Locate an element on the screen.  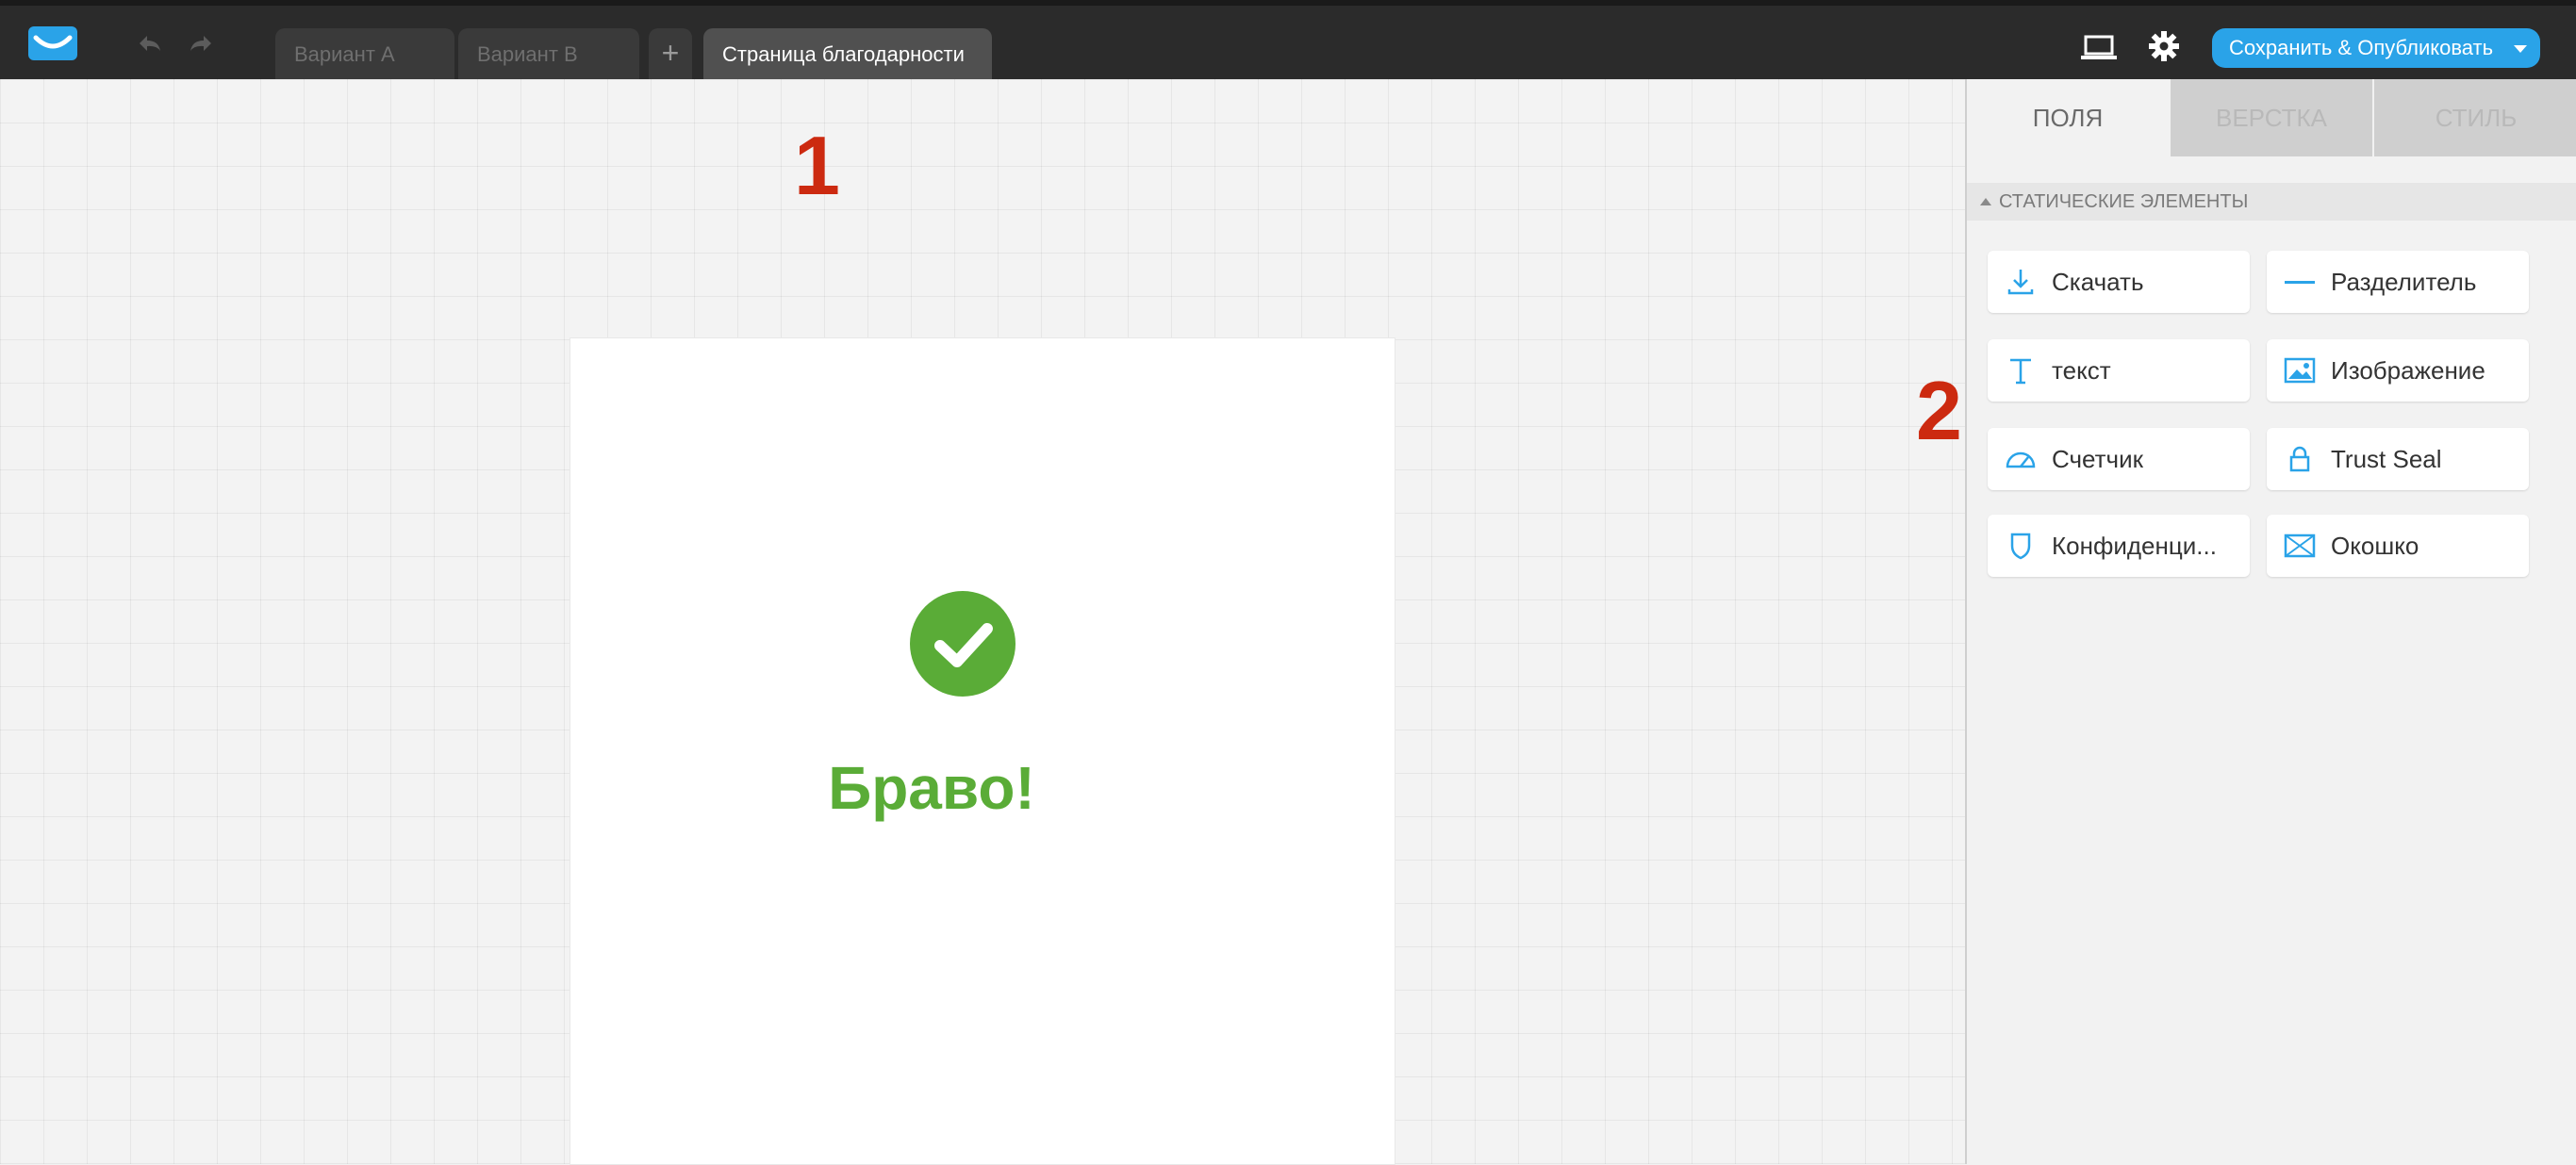
save-publish-label: Сохранить & Опубликовать is located at coordinates (2361, 47).